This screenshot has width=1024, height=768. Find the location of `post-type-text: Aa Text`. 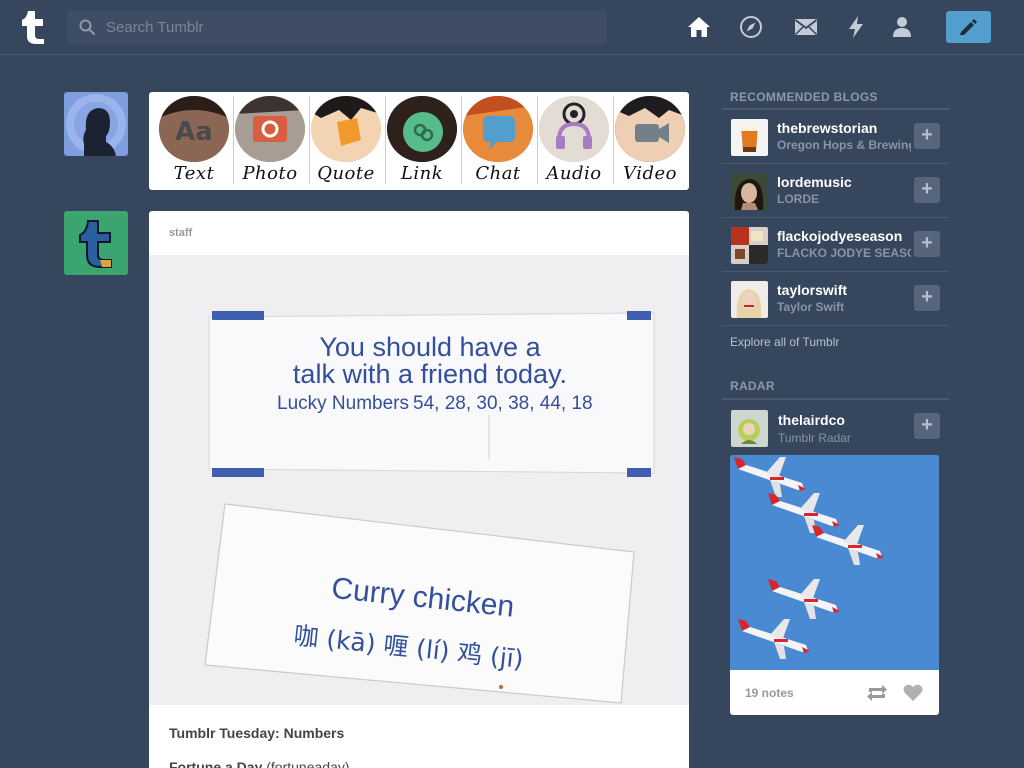

post-type-text: Aa Text is located at coordinates (194, 141).